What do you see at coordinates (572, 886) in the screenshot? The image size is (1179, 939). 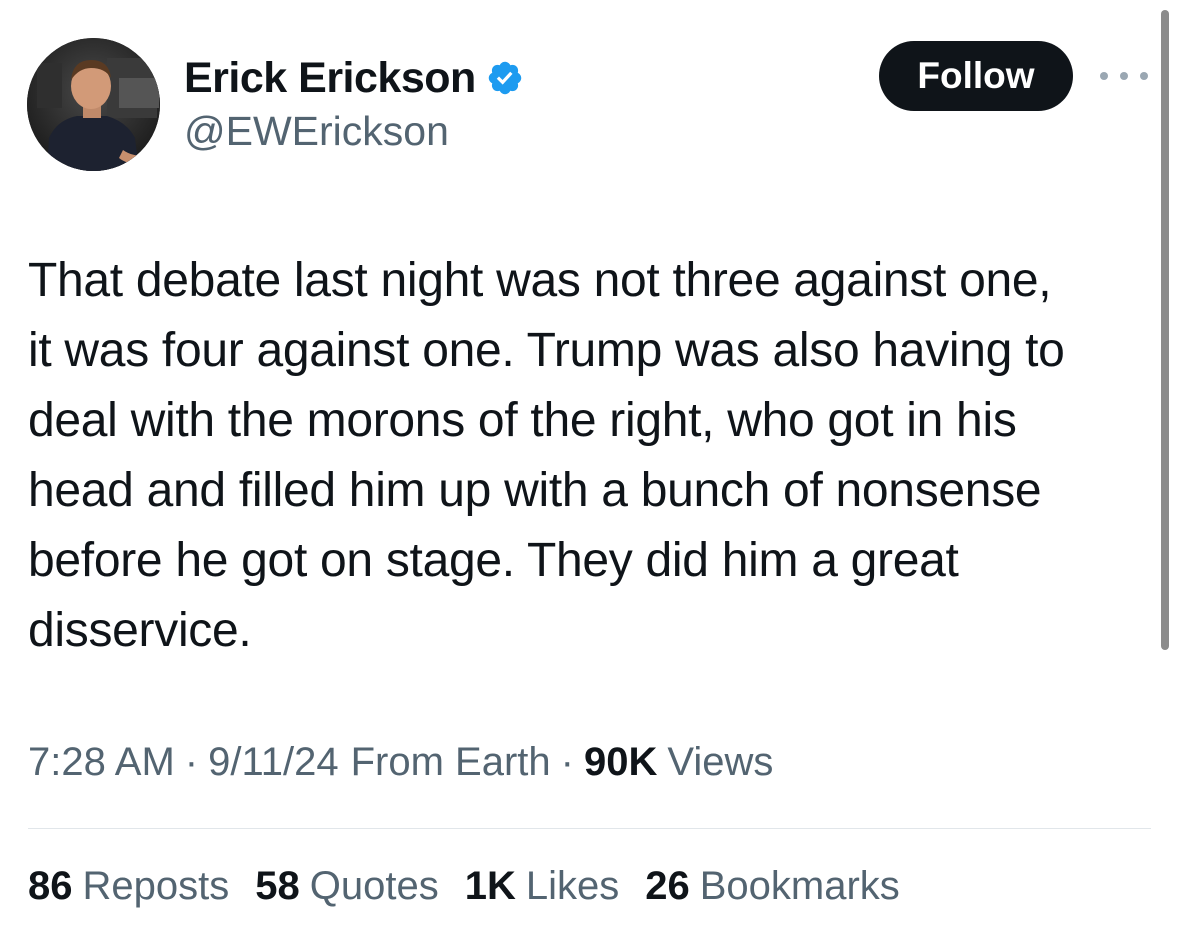 I see `stat-label: Likes` at bounding box center [572, 886].